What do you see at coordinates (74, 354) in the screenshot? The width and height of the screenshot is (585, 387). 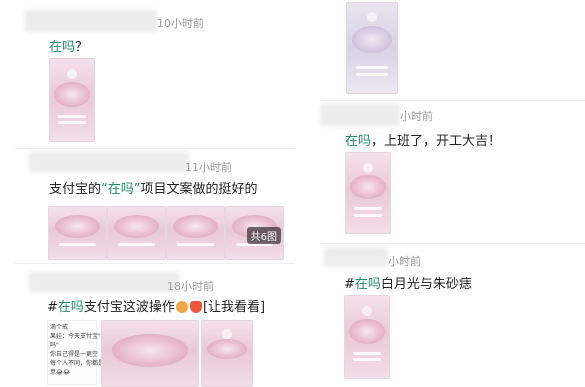 I see `chat-line: 你自己得是一更空` at bounding box center [74, 354].